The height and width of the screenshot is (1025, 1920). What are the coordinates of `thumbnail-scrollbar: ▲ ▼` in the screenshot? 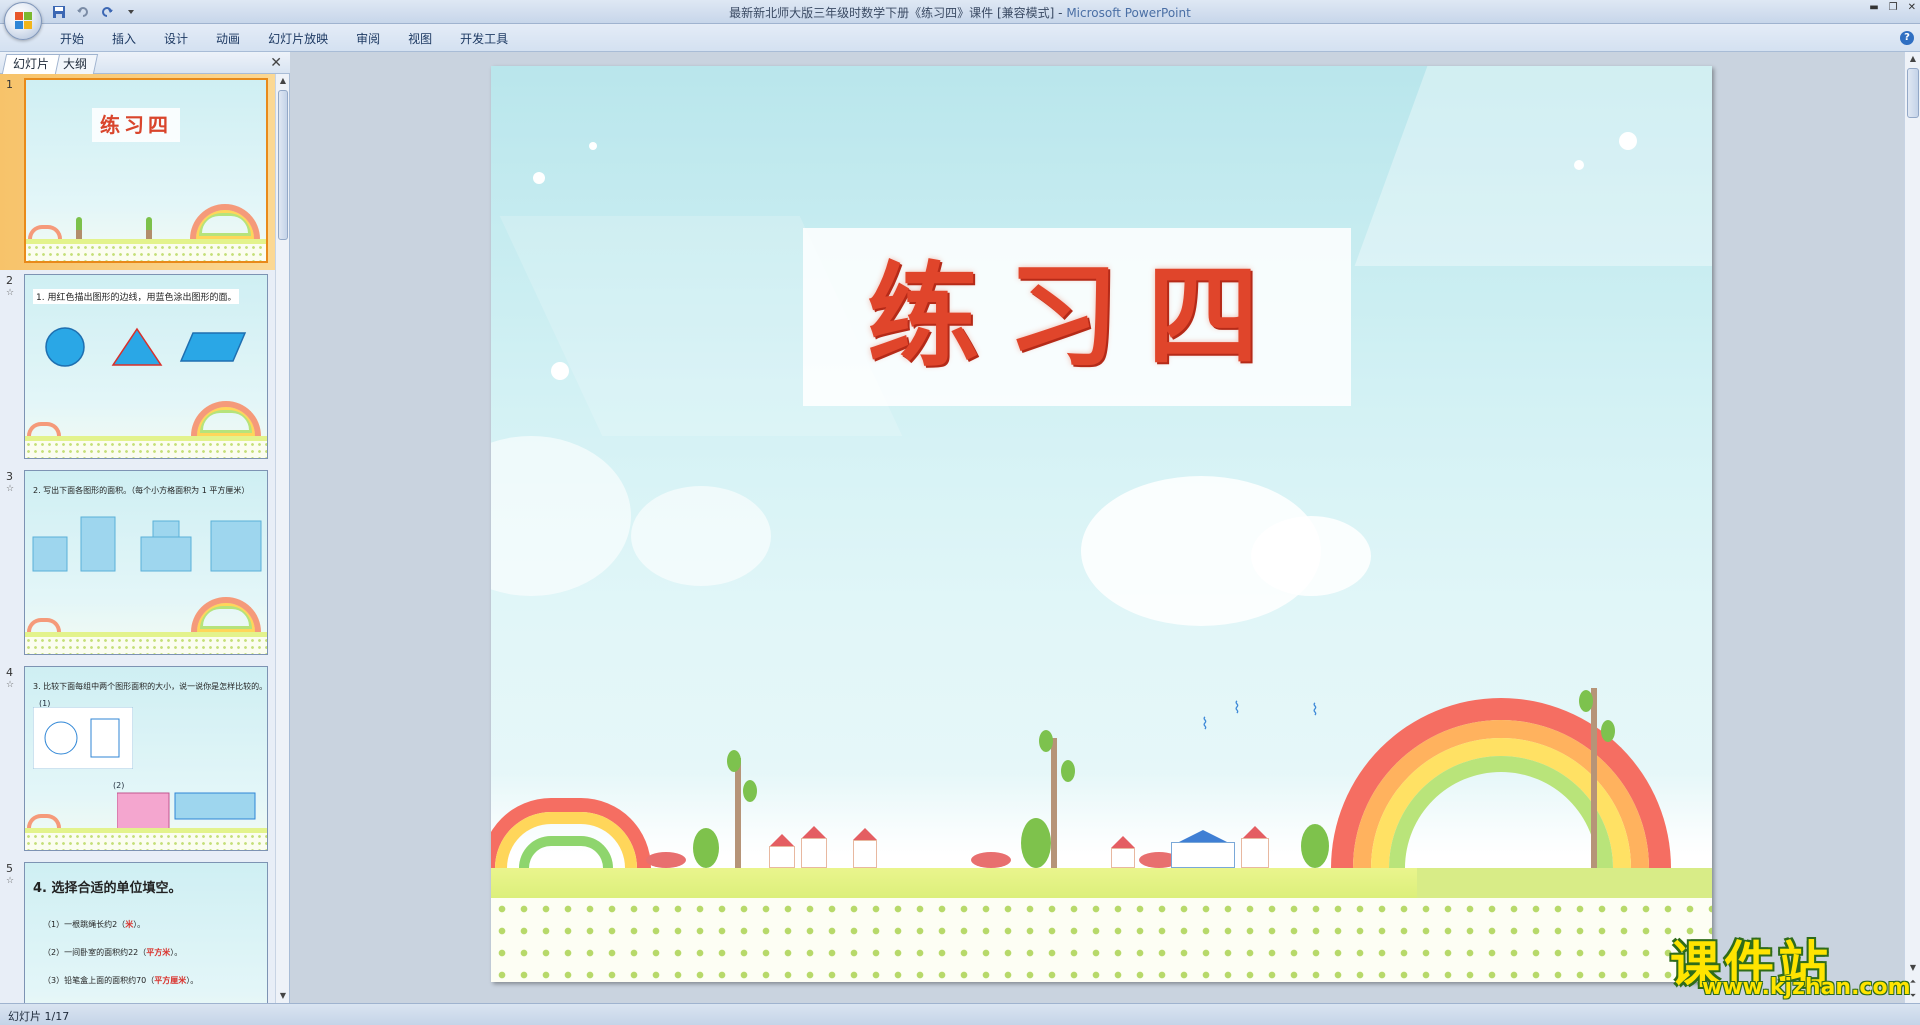 It's located at (282, 538).